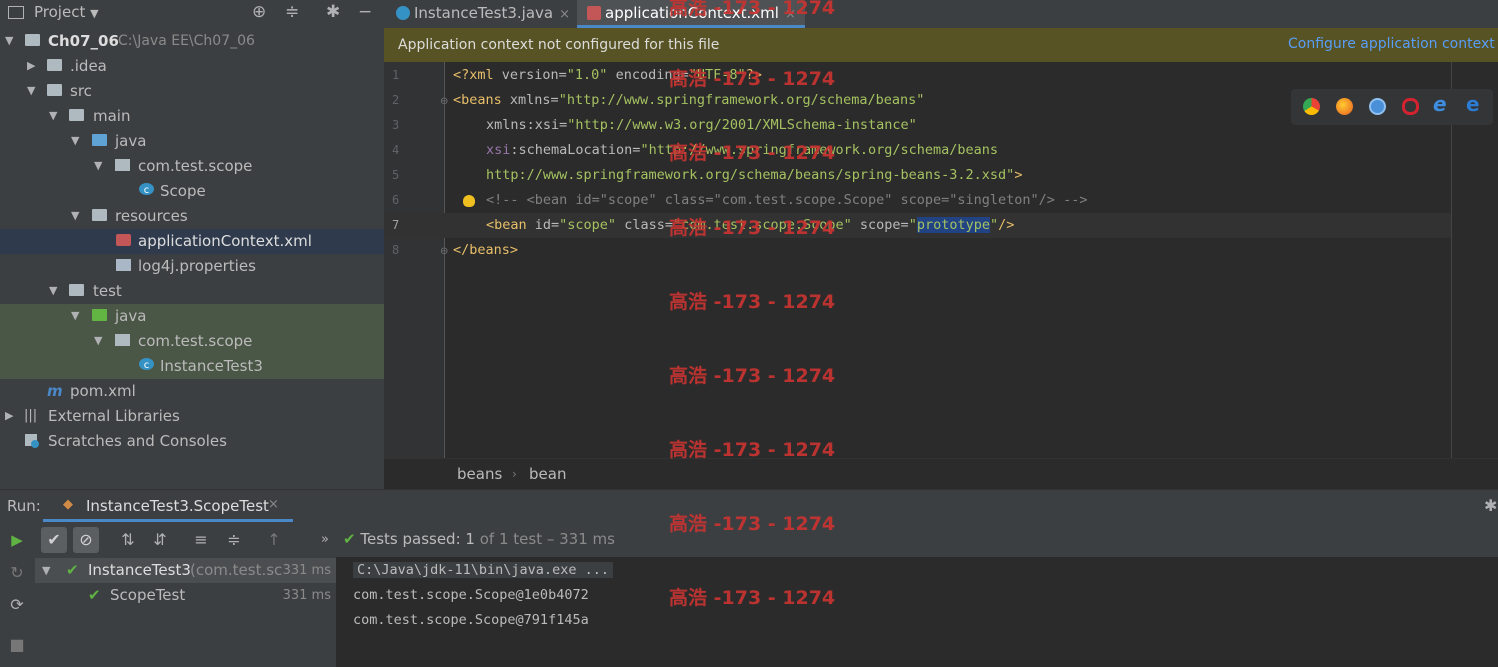 Image resolution: width=1498 pixels, height=667 pixels. I want to click on show-passed-icon: ✔, so click(54, 540).